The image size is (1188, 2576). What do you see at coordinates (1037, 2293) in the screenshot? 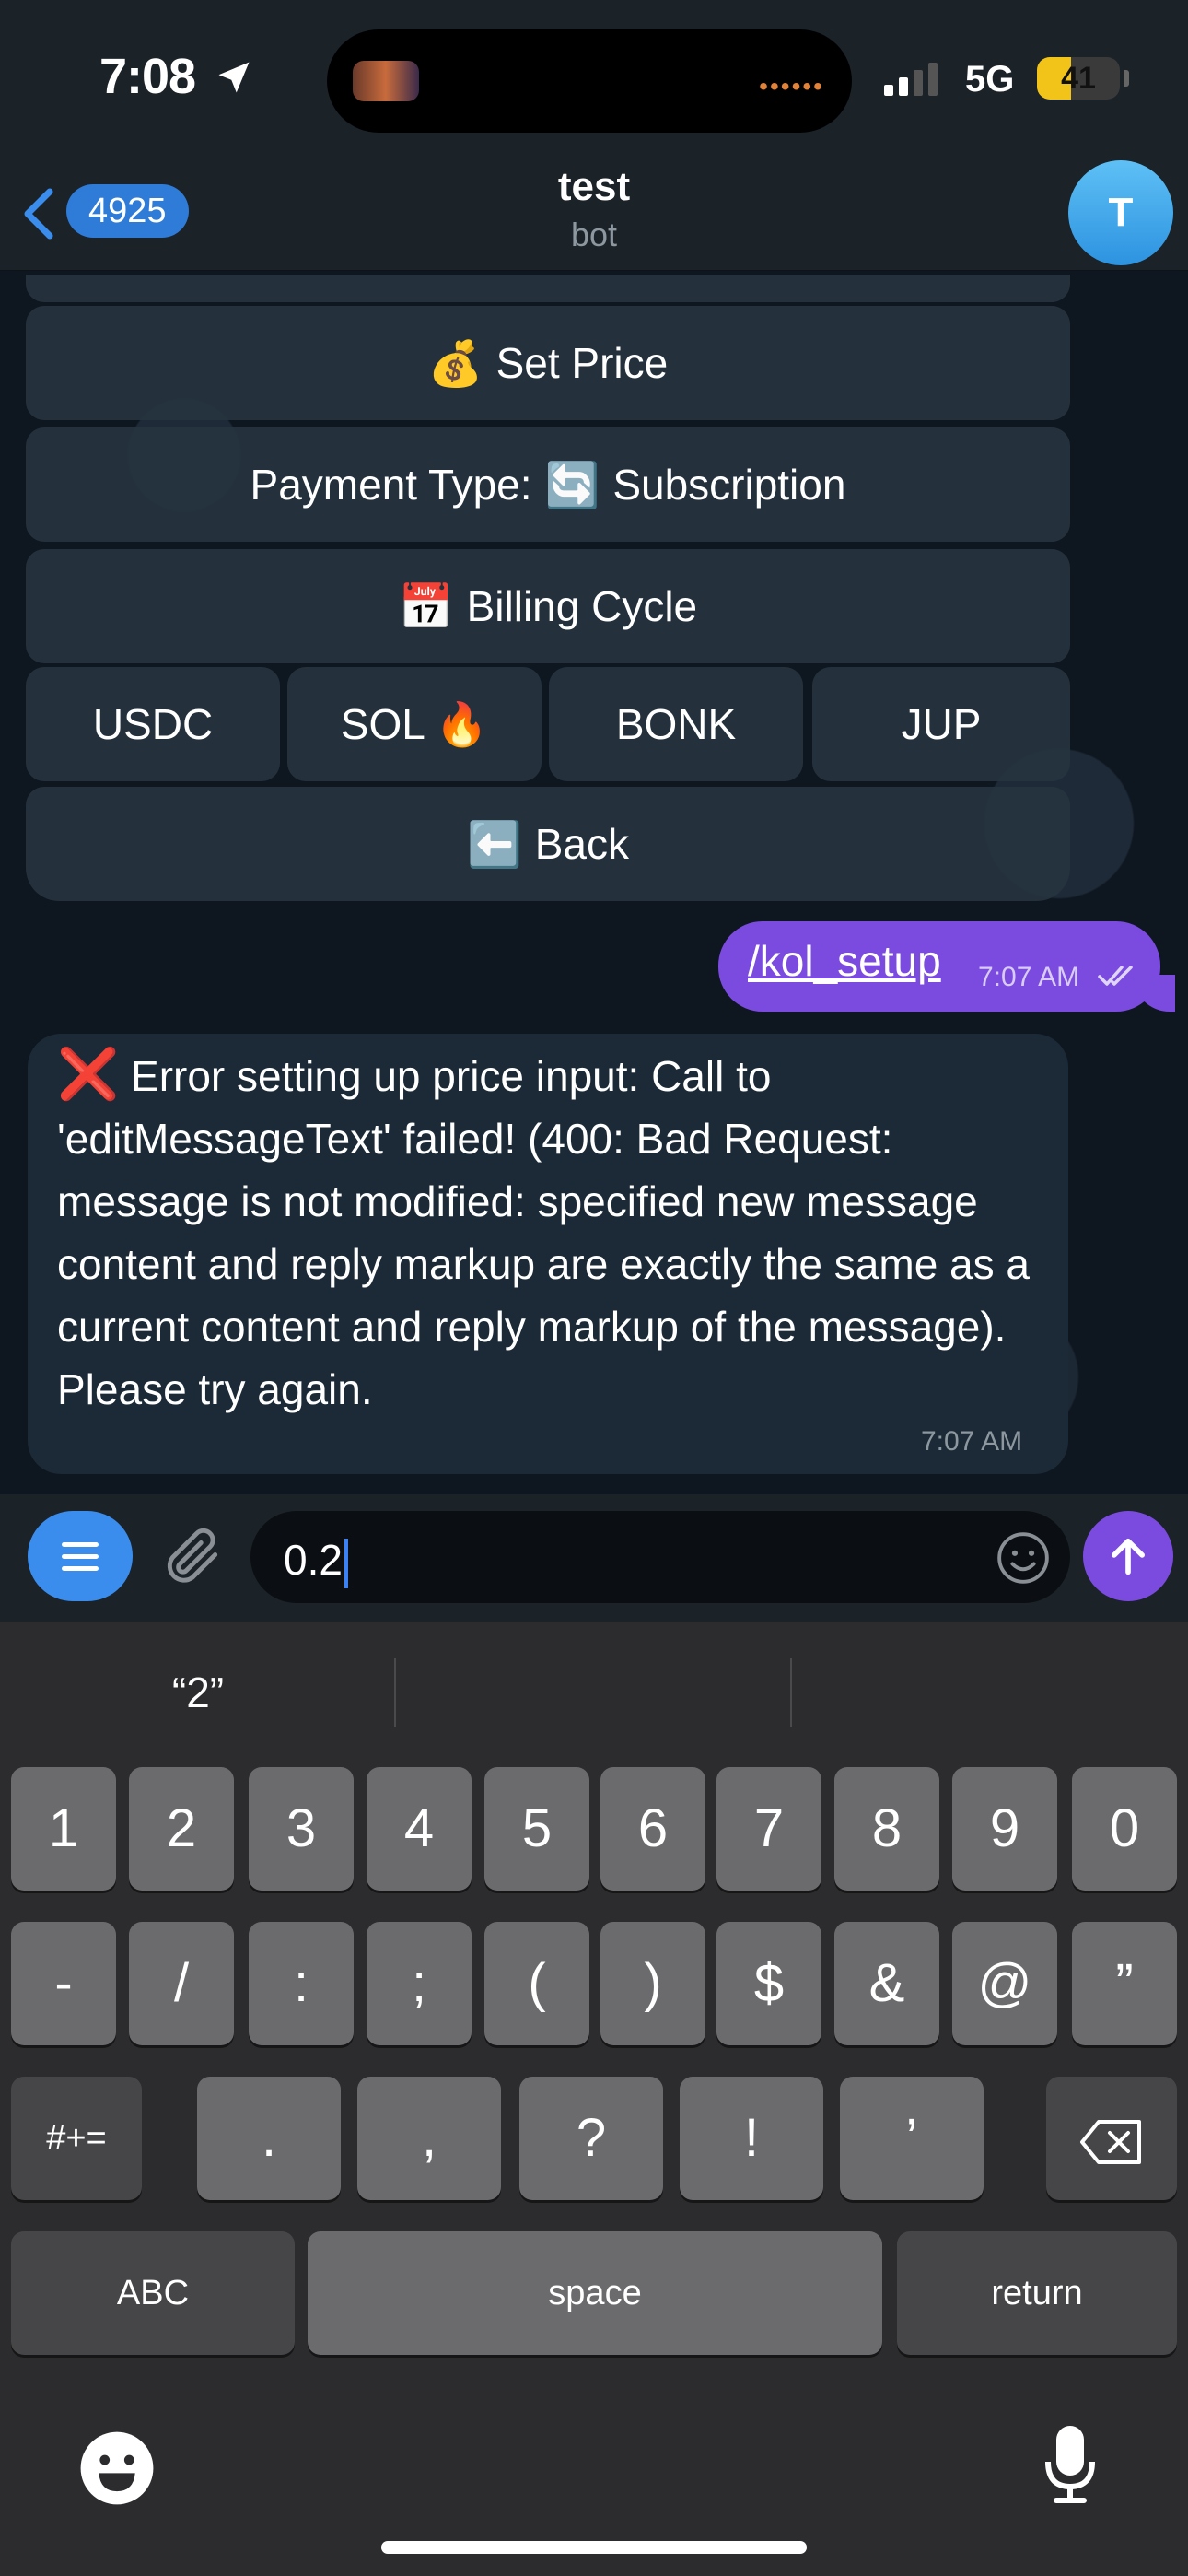
I see `key-return: return` at bounding box center [1037, 2293].